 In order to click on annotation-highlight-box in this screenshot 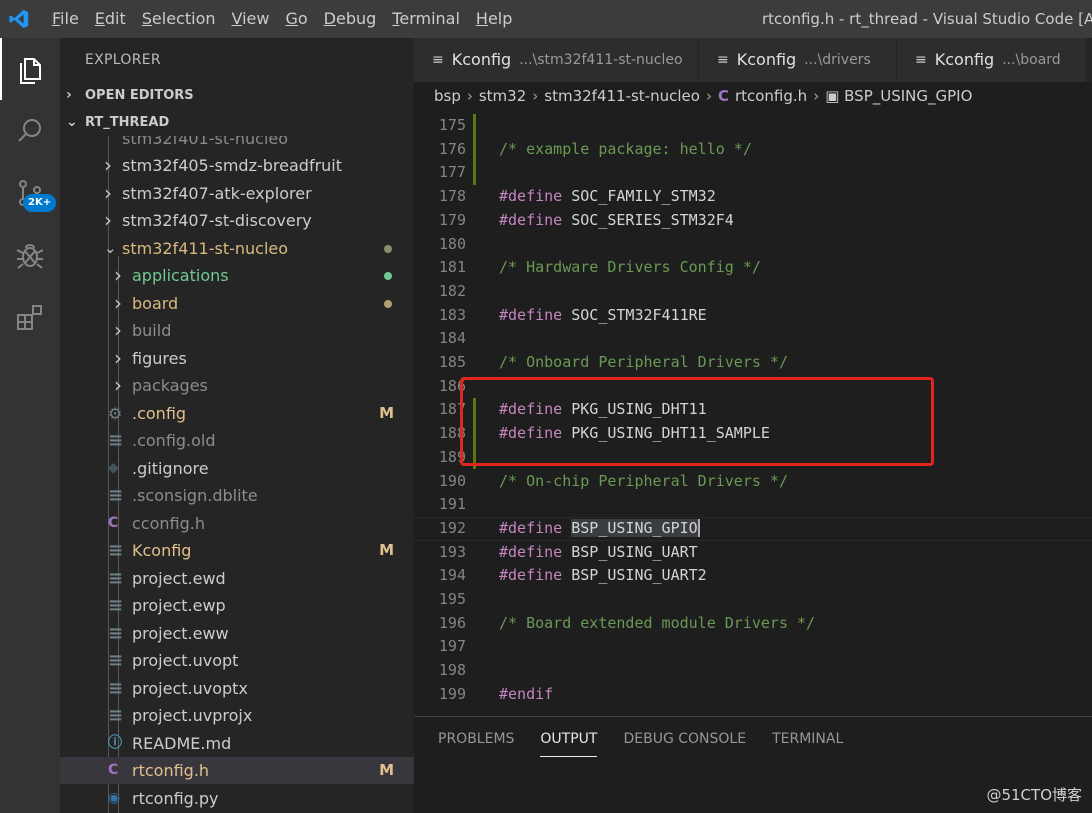, I will do `click(697, 421)`.